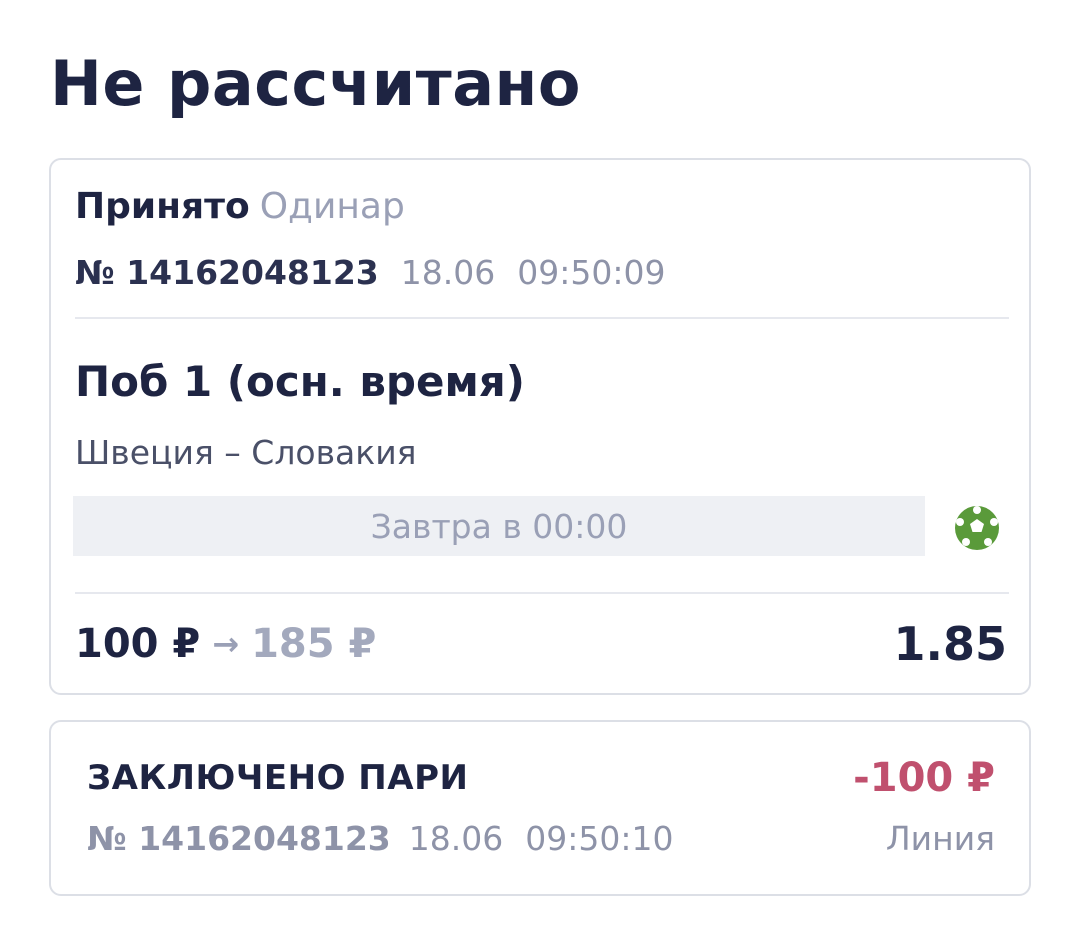 The width and height of the screenshot is (1080, 929). What do you see at coordinates (332, 206) in the screenshot?
I see `bet-type: Одинар` at bounding box center [332, 206].